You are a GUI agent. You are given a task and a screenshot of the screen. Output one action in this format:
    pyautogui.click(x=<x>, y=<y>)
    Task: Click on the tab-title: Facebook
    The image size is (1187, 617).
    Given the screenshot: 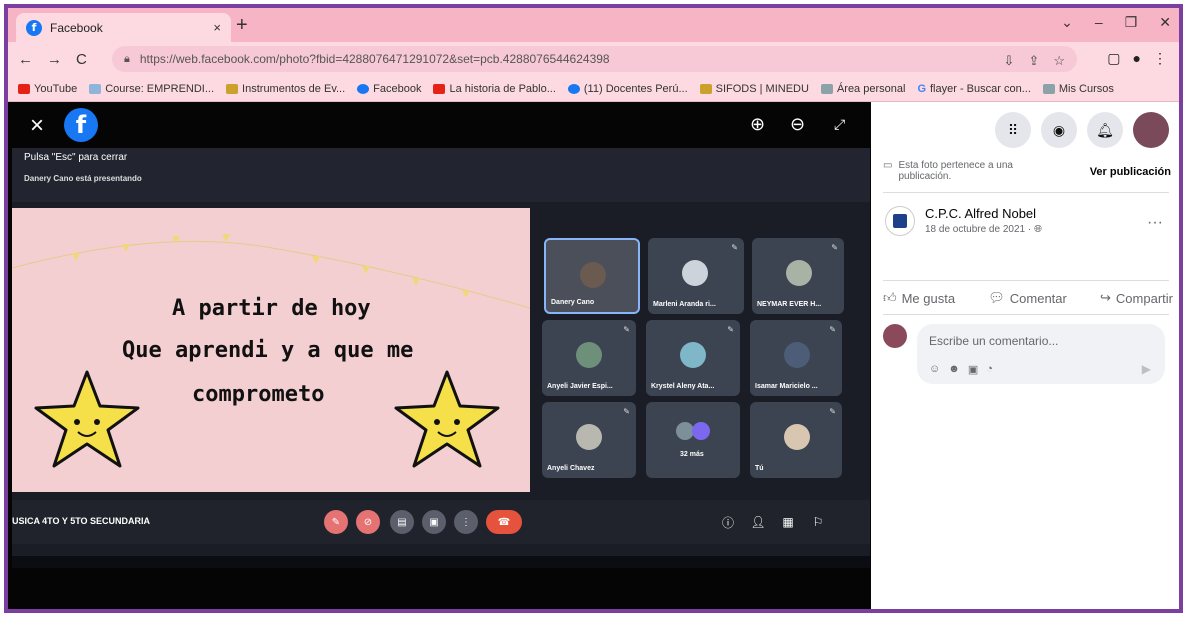 What is the action you would take?
    pyautogui.click(x=76, y=27)
    